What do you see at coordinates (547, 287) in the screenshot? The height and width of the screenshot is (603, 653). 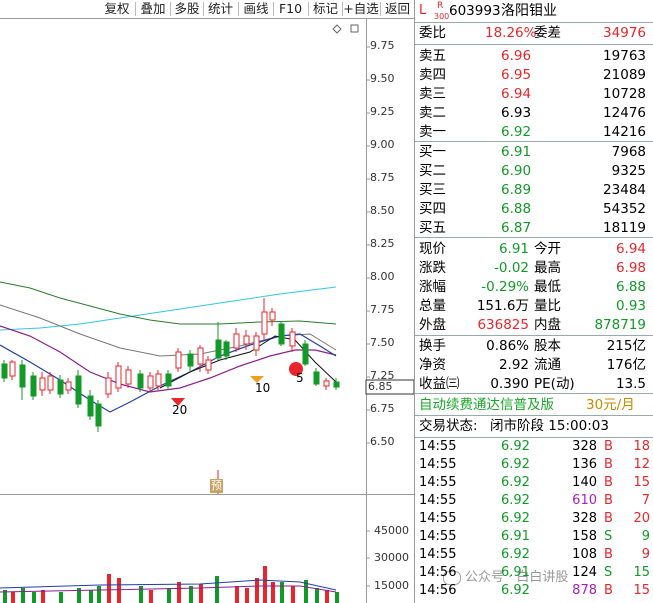 I see `stat-label: 最低` at bounding box center [547, 287].